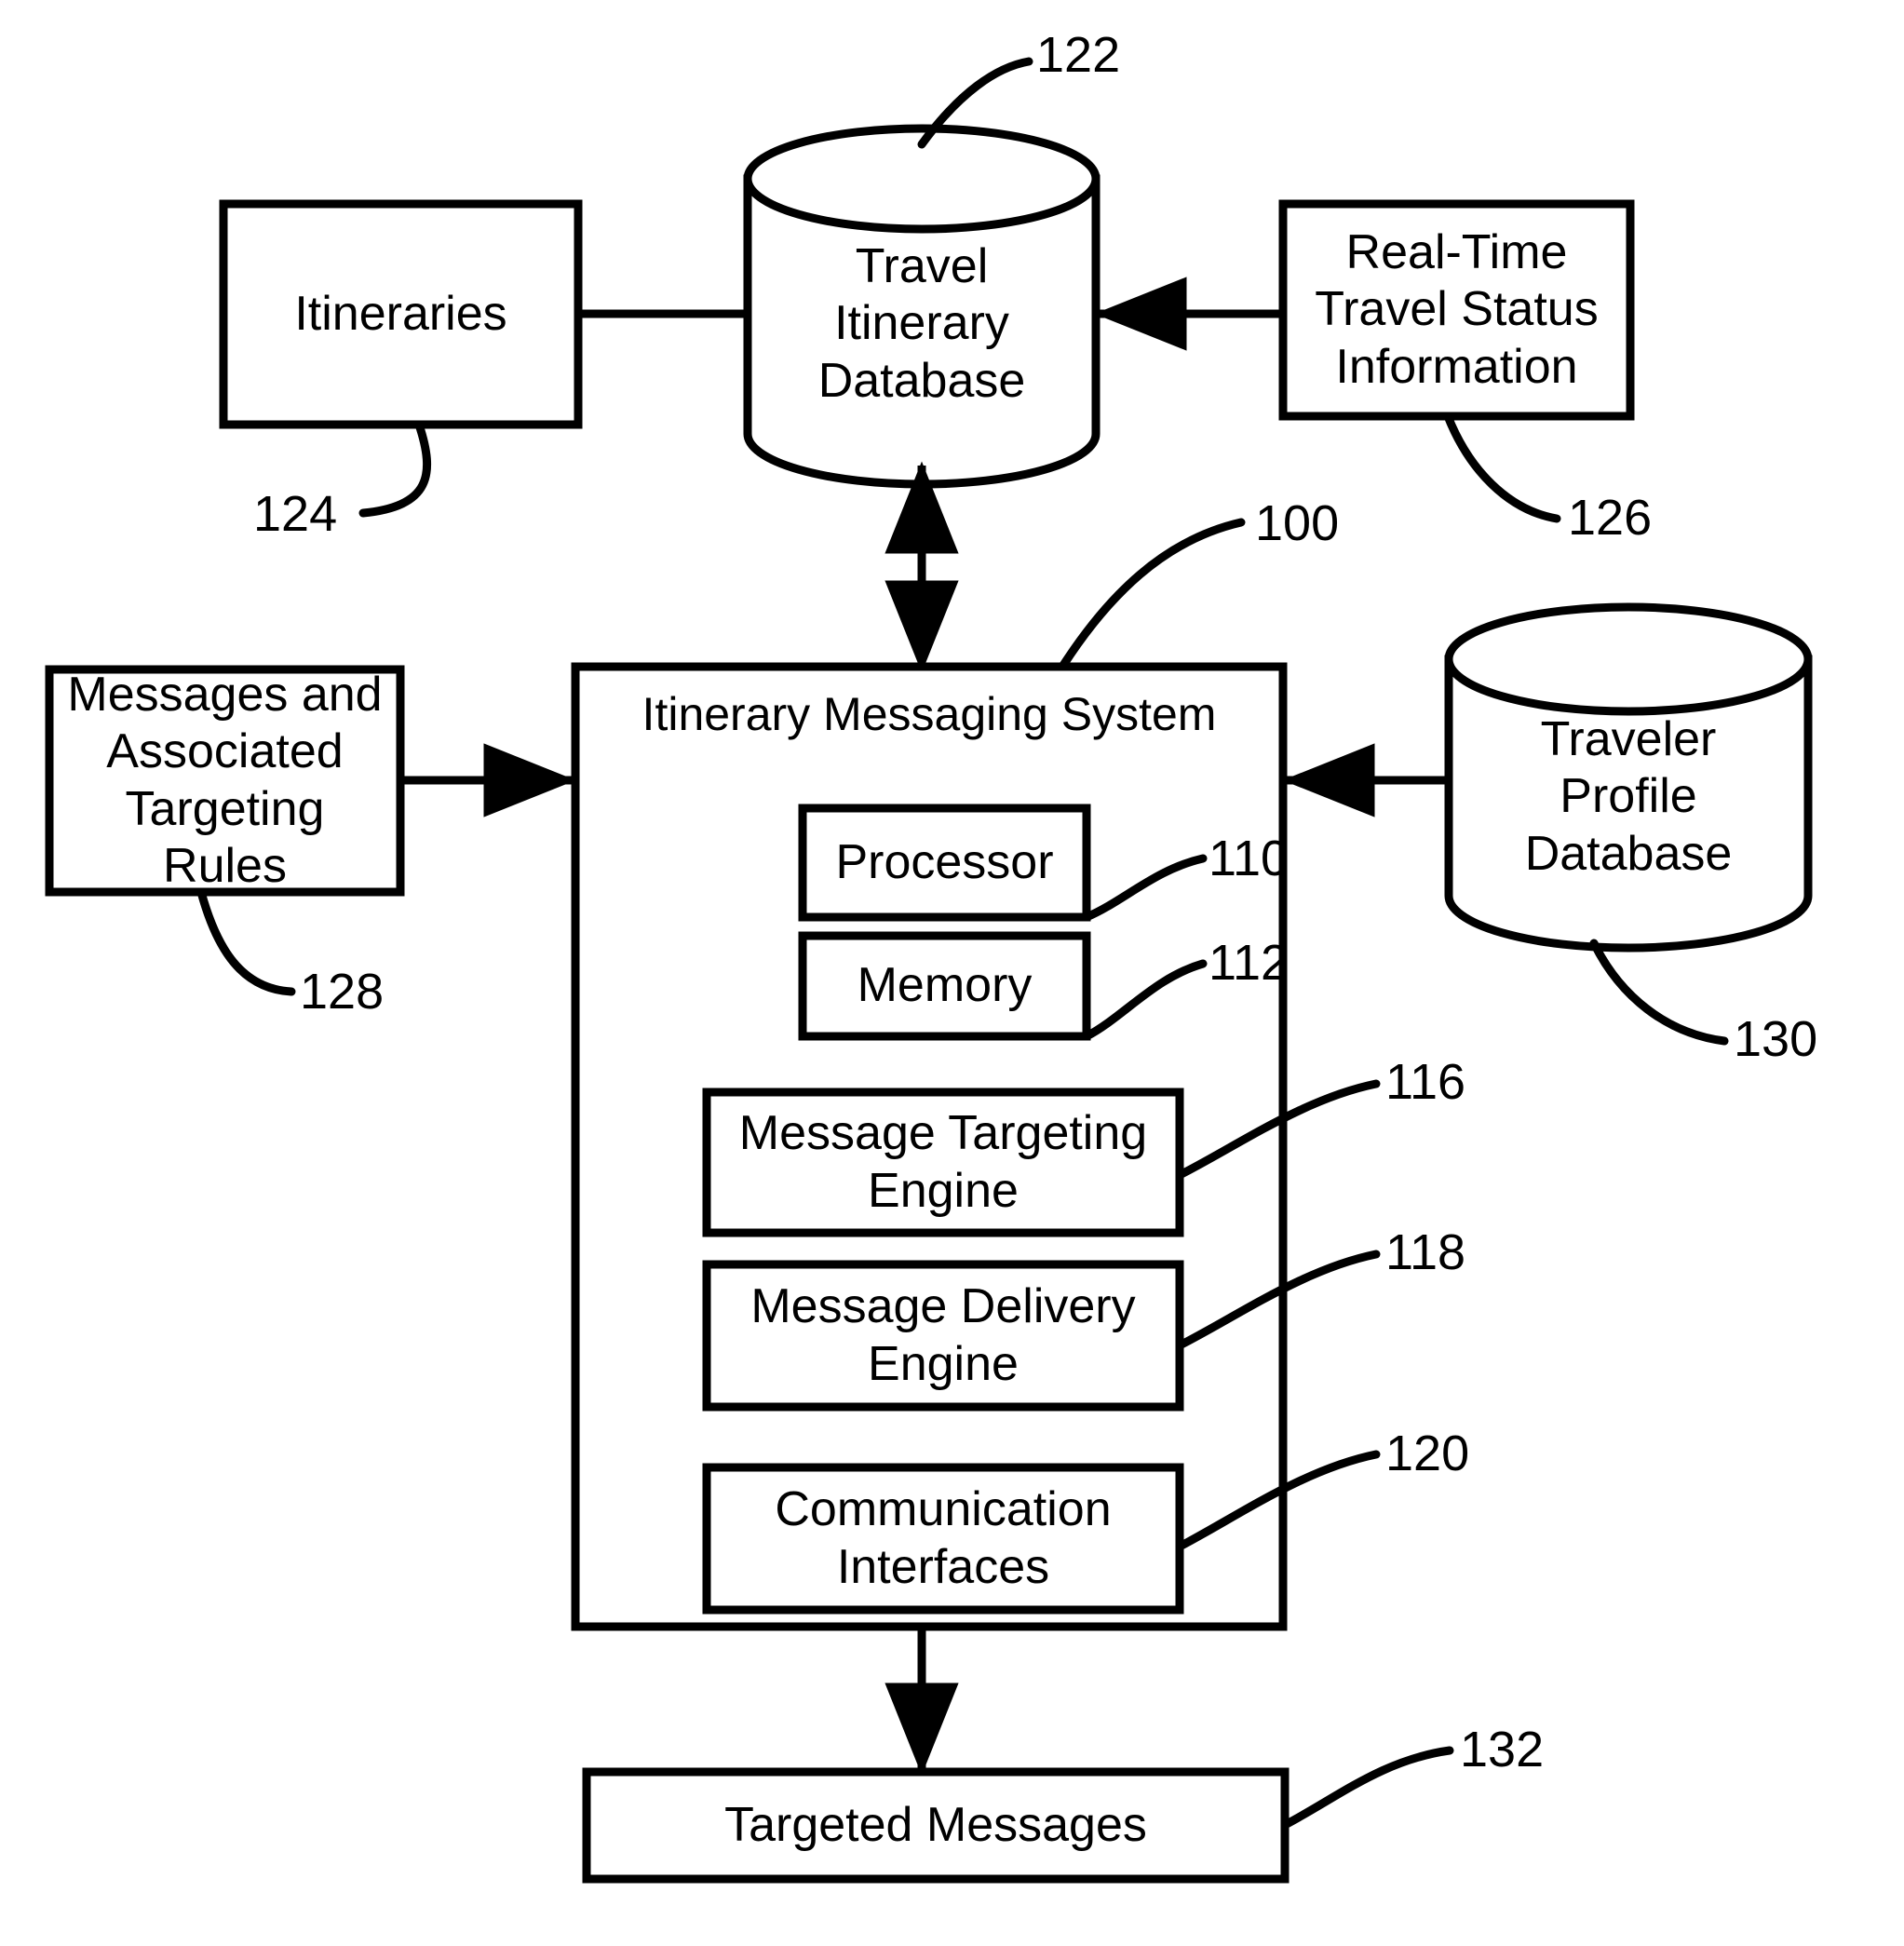 The width and height of the screenshot is (1904, 1946). Describe the element at coordinates (342, 992) in the screenshot. I see `ref-number-128: 128` at that location.